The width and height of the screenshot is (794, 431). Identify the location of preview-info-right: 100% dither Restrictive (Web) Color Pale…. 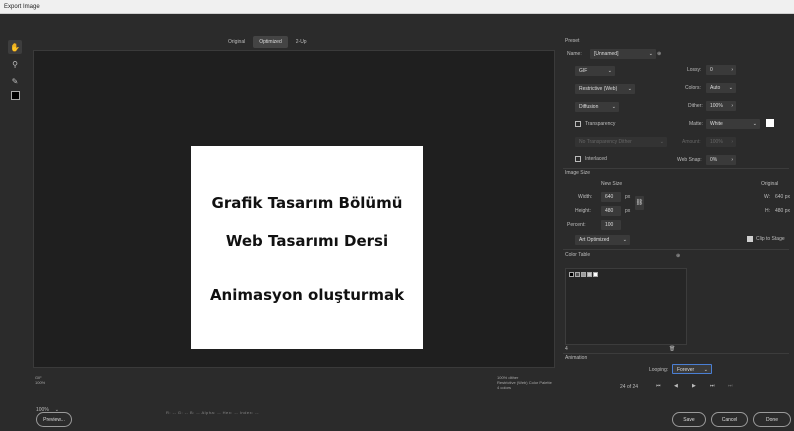
(524, 382).